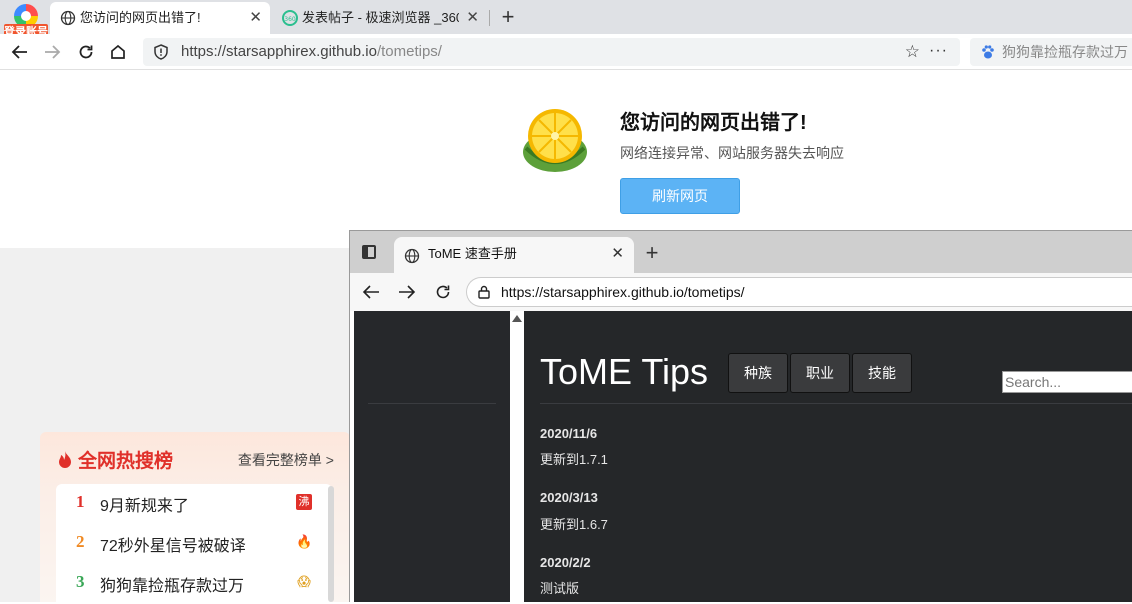 This screenshot has height=604, width=1132. Describe the element at coordinates (194, 504) in the screenshot. I see `list-item: 1 9月新规来了 沸` at that location.